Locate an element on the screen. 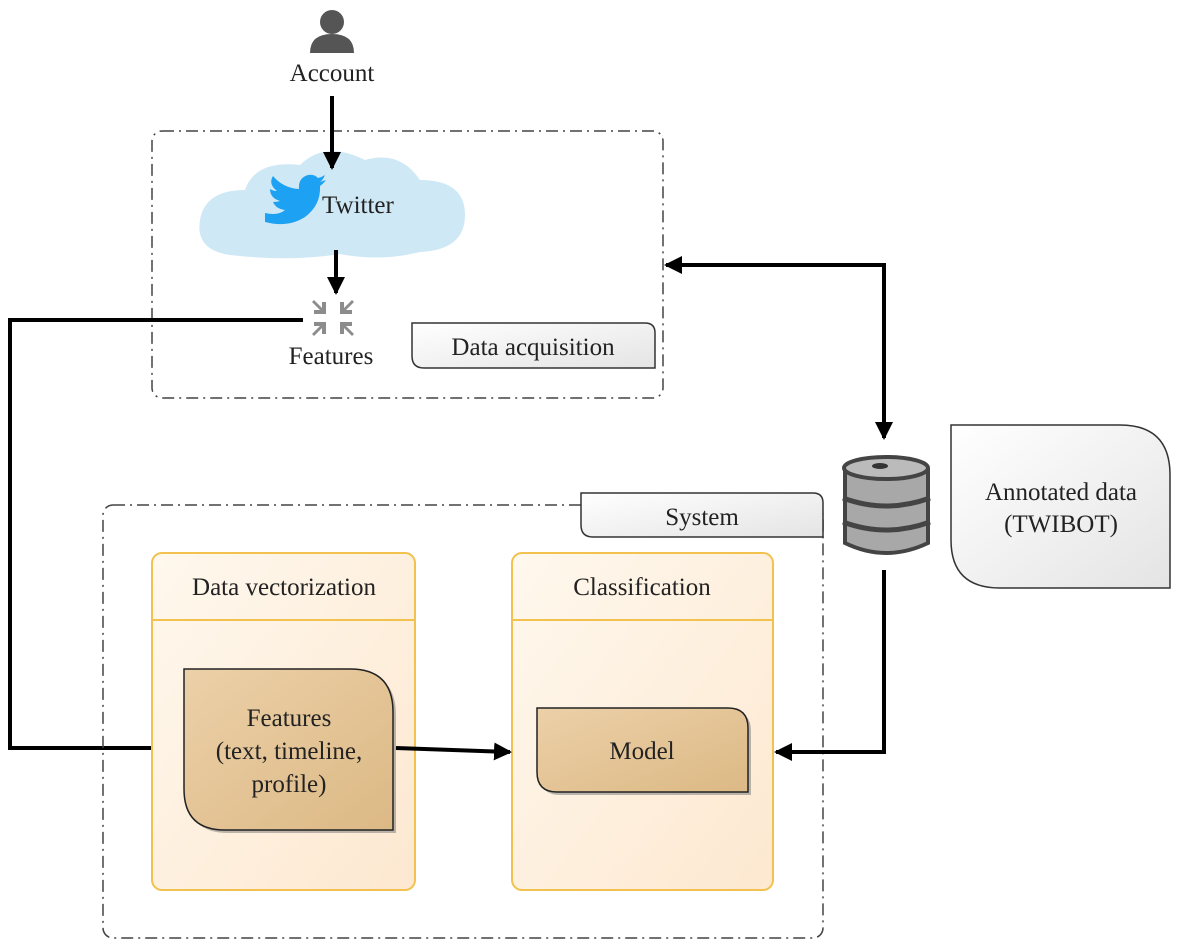 This screenshot has height=948, width=1180. annotated-data-line2: (TWIBOT) is located at coordinates (1061, 524).